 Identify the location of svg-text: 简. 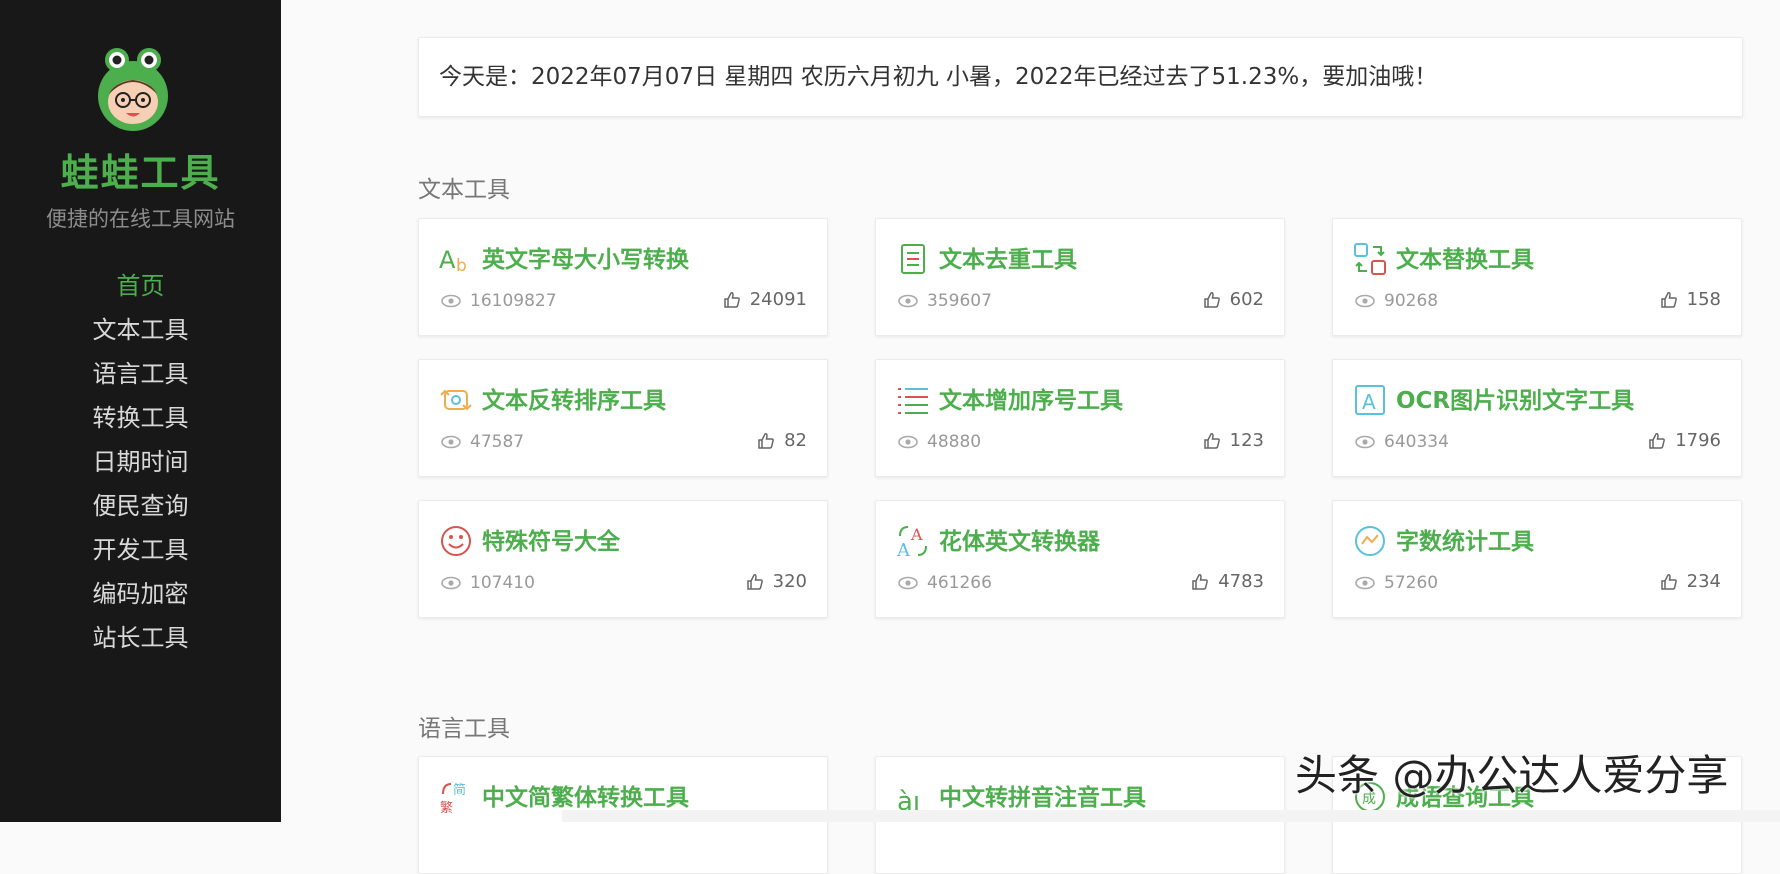
(459, 790).